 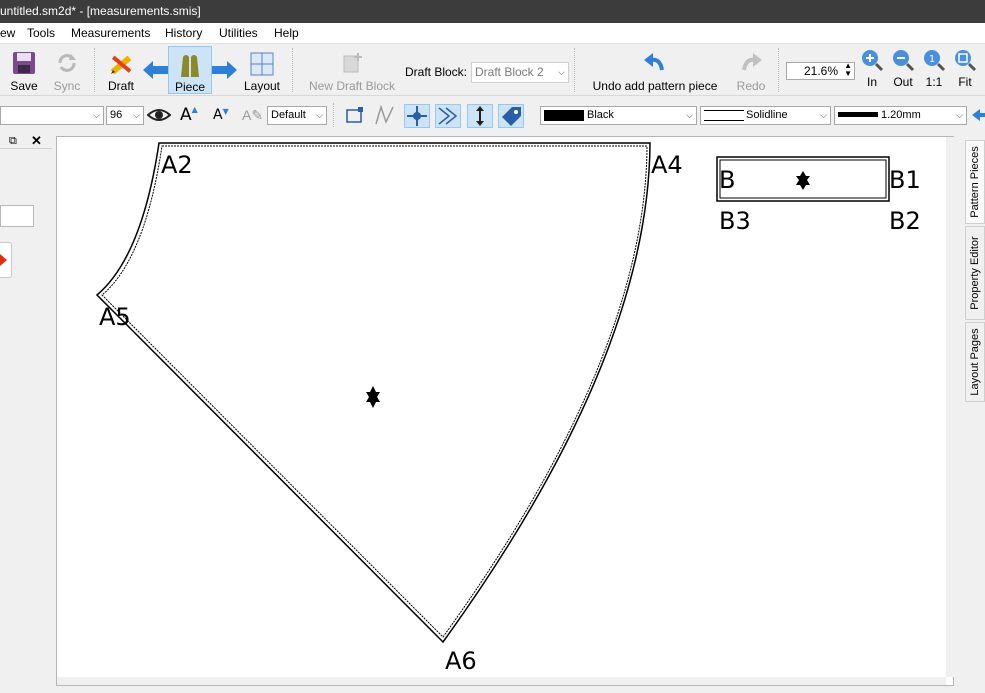 What do you see at coordinates (52, 115) in the screenshot?
I see `font-family-select: ⌵` at bounding box center [52, 115].